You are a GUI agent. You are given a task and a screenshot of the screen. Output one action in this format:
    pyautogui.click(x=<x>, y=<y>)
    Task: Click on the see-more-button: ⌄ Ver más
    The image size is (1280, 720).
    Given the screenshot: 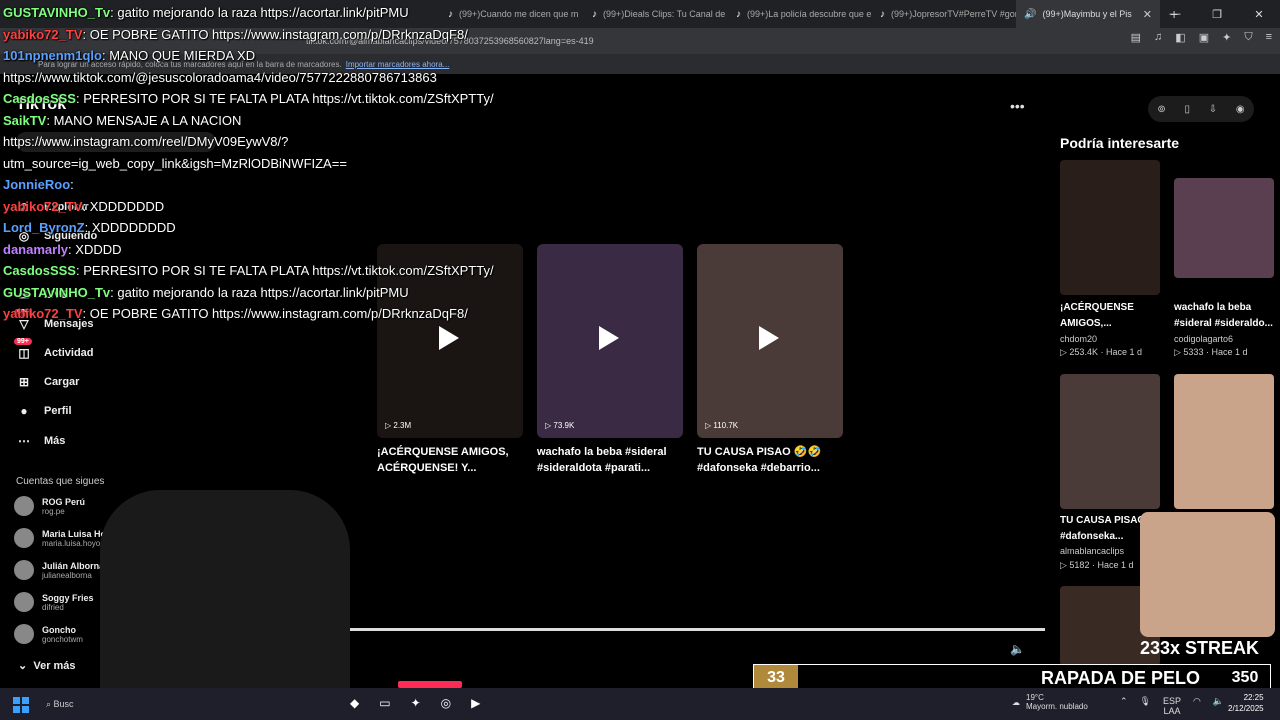 What is the action you would take?
    pyautogui.click(x=47, y=665)
    